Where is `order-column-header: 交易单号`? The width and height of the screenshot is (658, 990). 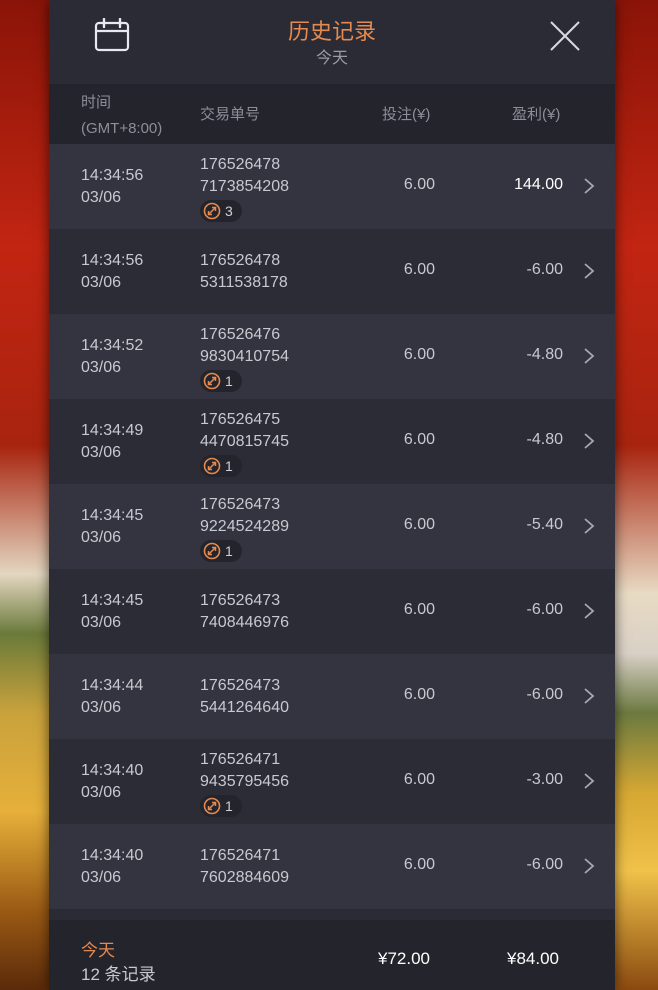 order-column-header: 交易单号 is located at coordinates (230, 114).